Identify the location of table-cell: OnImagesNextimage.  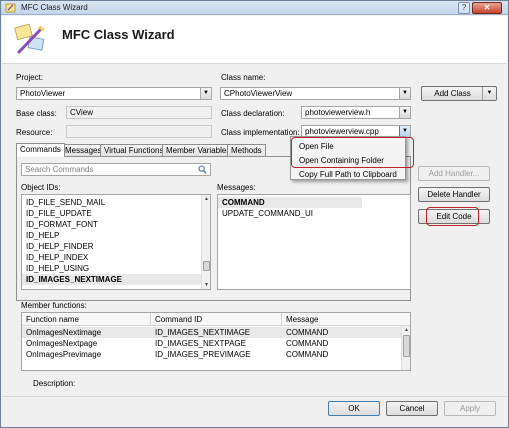
(64, 332).